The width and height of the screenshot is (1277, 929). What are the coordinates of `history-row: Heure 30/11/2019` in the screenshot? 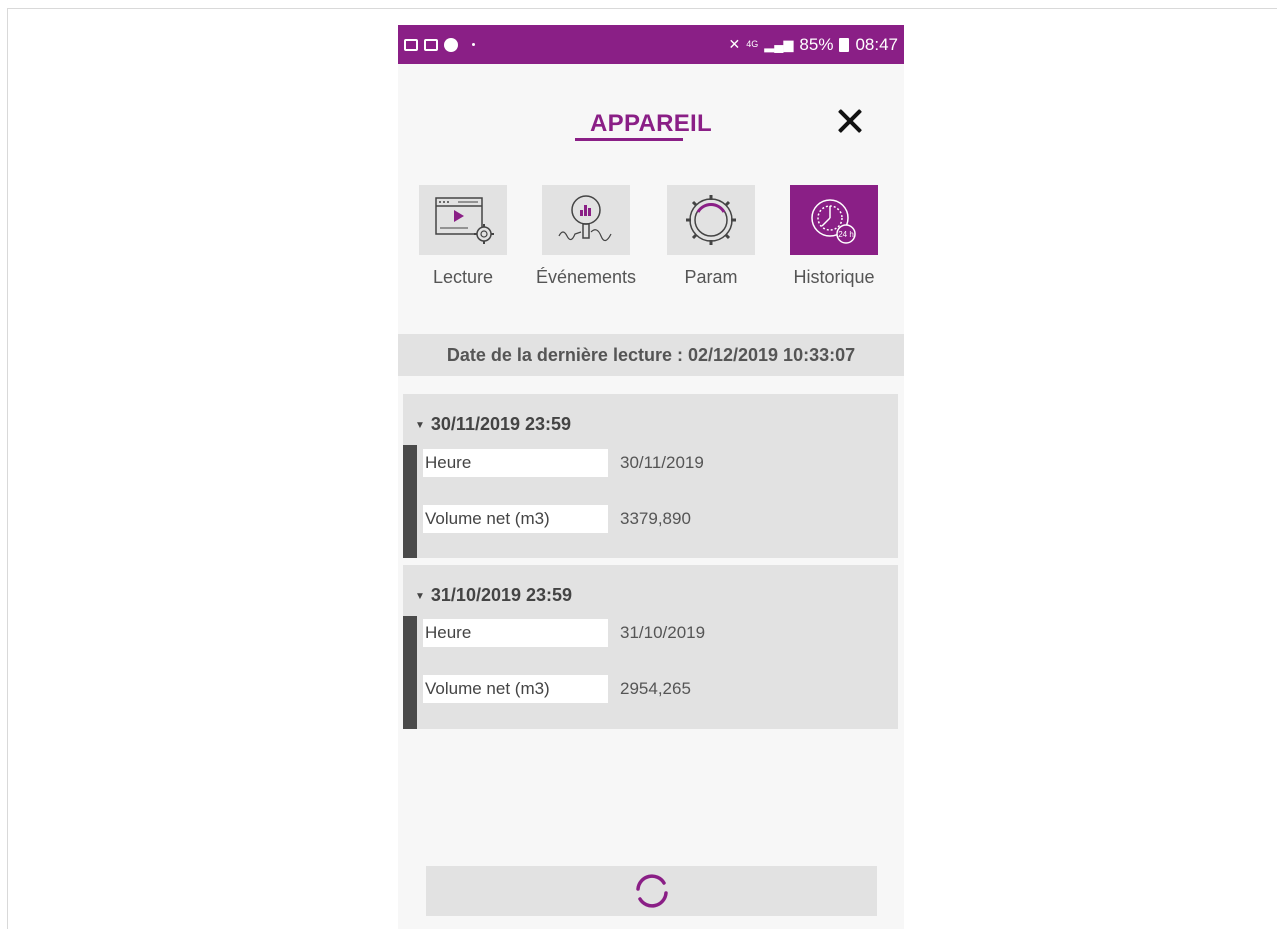 It's located at (563, 463).